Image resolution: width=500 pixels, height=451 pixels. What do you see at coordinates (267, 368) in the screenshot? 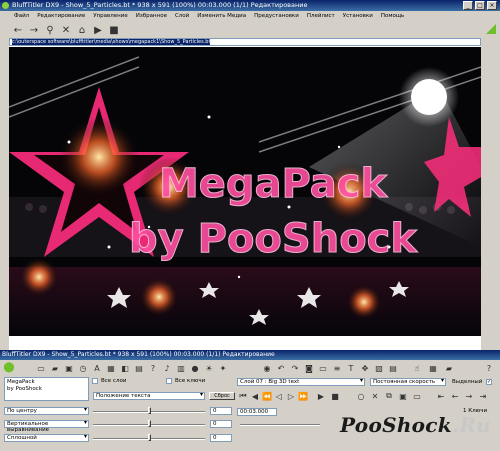
I see `eye-icon: ◉` at bounding box center [267, 368].